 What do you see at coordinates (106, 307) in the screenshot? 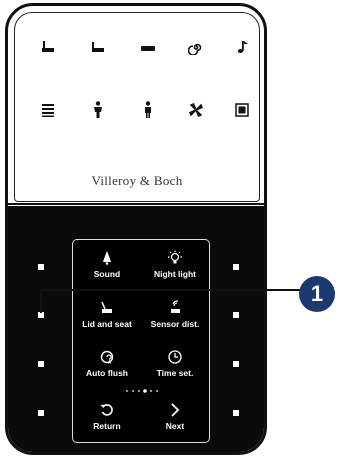
I see `seat-icon` at bounding box center [106, 307].